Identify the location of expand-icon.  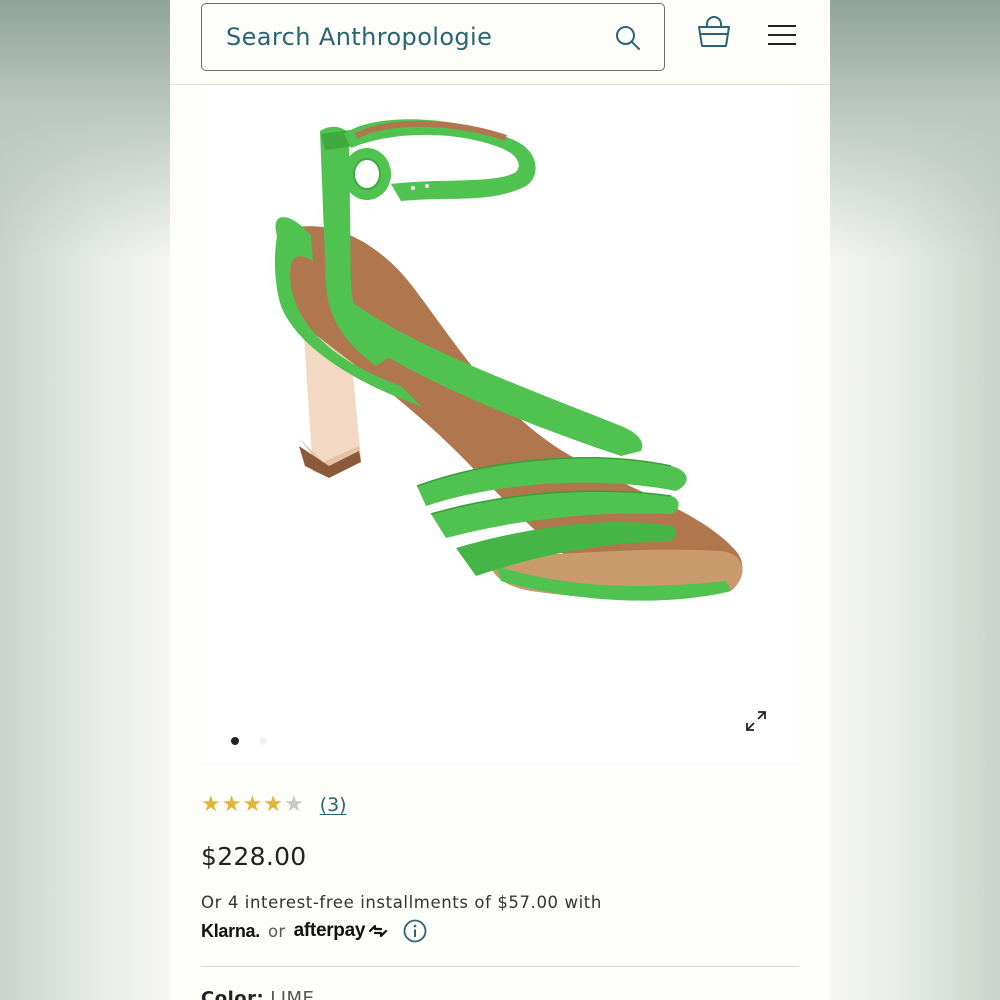
(756, 721).